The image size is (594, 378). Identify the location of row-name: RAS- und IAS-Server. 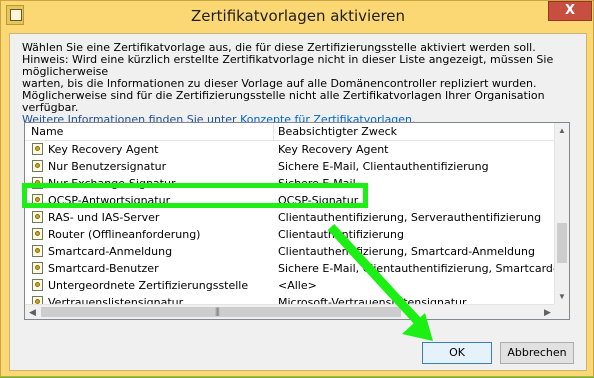
(104, 217).